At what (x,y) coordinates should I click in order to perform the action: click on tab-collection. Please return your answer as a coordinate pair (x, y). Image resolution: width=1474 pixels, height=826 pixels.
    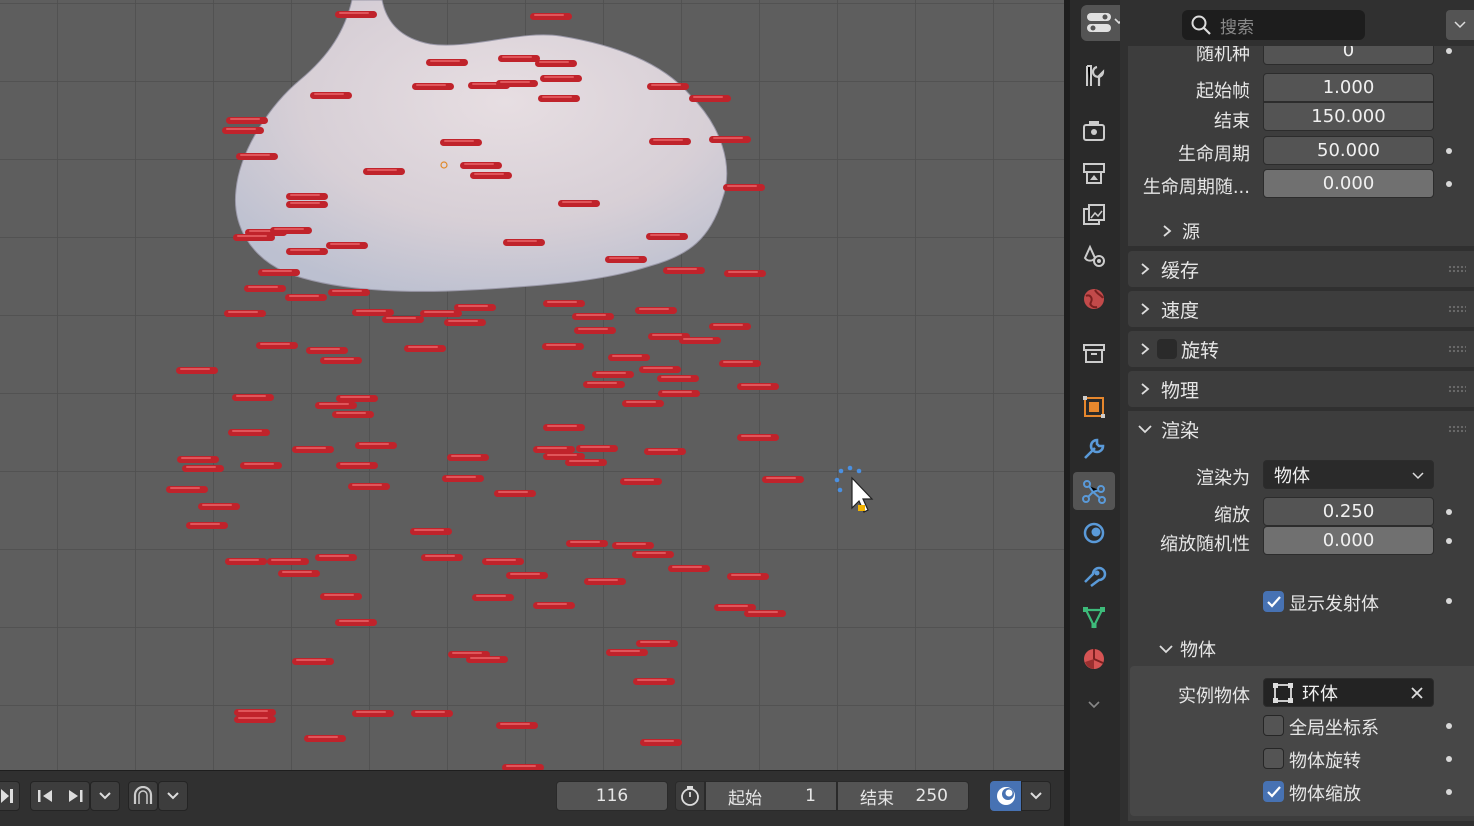
    Looking at the image, I should click on (1094, 353).